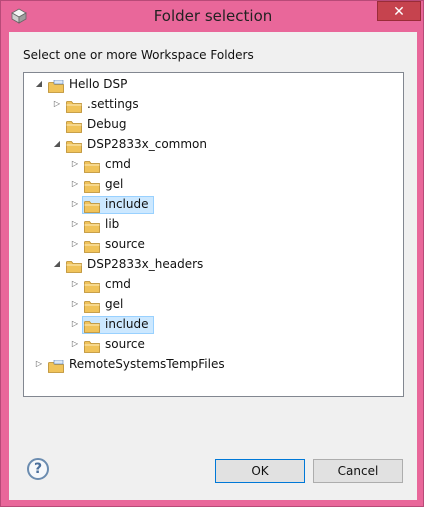 This screenshot has height=507, width=424. Describe the element at coordinates (147, 364) in the screenshot. I see `tree-item-label: RemoteSystemsTempFiles` at that location.